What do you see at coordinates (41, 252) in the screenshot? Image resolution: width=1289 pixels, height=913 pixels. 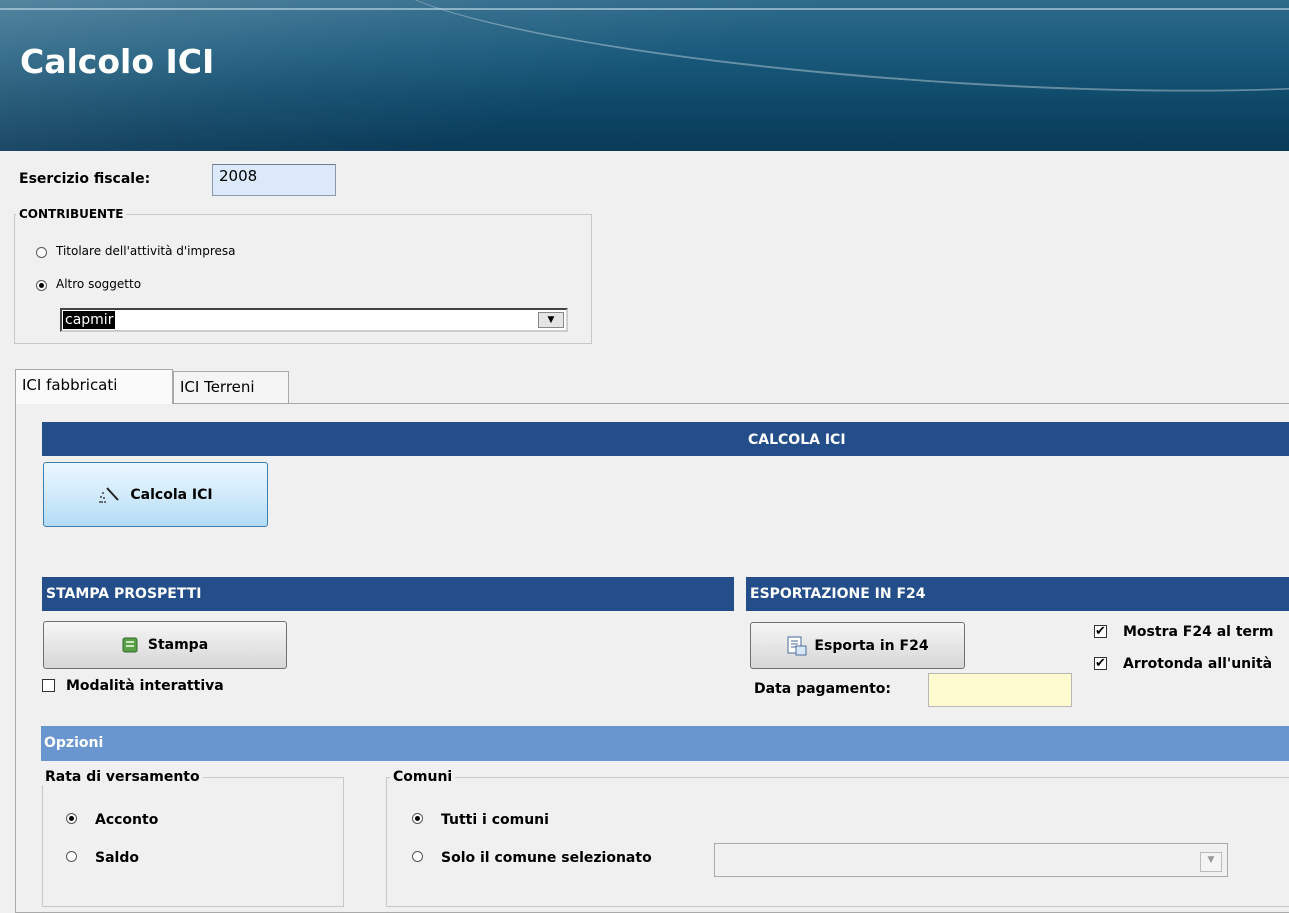 I see `radio-titolare` at bounding box center [41, 252].